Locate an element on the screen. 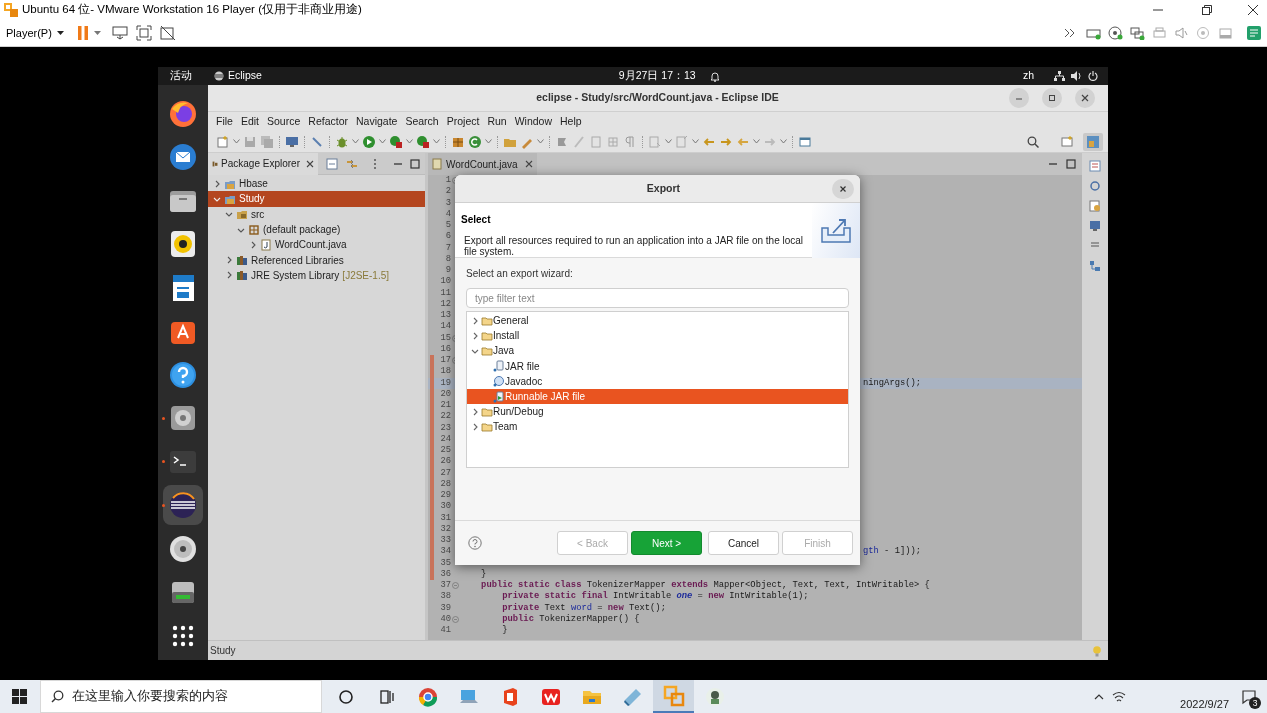  class-icon is located at coordinates (475, 141).